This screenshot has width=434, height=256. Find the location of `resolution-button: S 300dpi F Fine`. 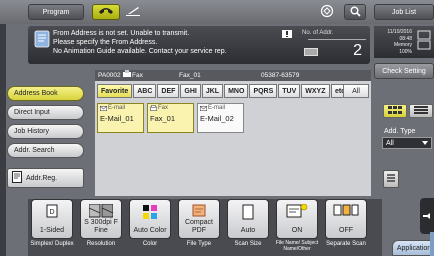

resolution-button: S 300dpi F Fine is located at coordinates (101, 219).